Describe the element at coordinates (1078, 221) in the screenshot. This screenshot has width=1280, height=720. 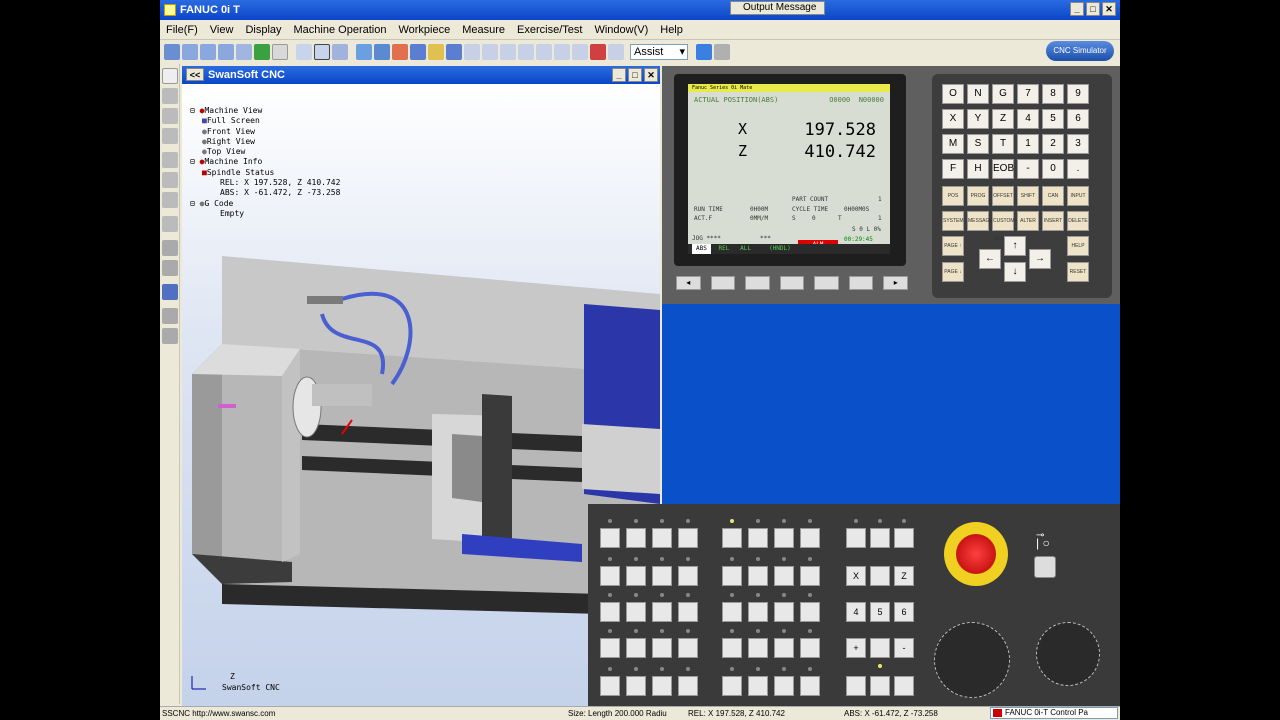
I see `fkey-delete: DELETE` at that location.